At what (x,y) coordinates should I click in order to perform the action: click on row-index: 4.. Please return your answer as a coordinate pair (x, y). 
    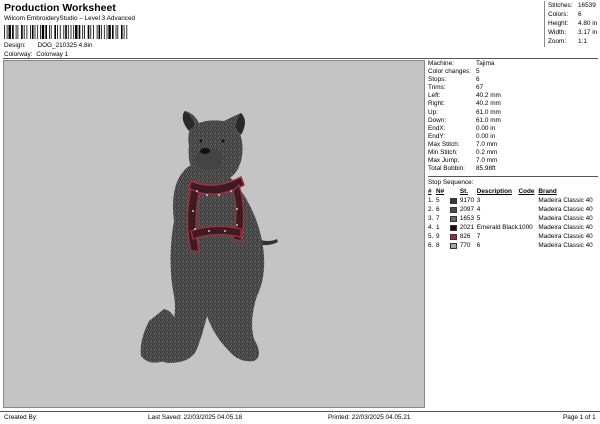
    Looking at the image, I should click on (431, 227).